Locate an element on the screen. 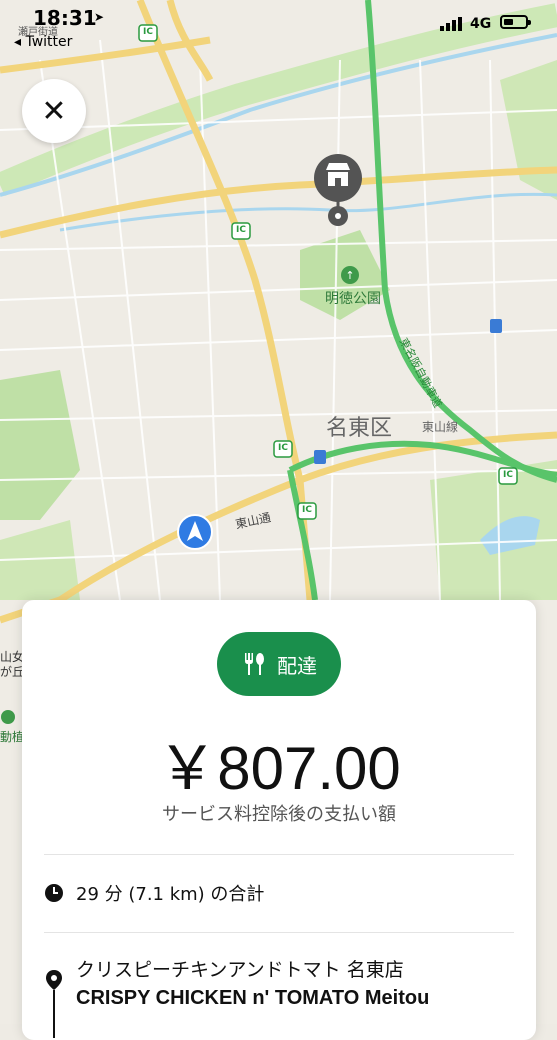  back-to-app-link: ◂ Twitter is located at coordinates (43, 42).